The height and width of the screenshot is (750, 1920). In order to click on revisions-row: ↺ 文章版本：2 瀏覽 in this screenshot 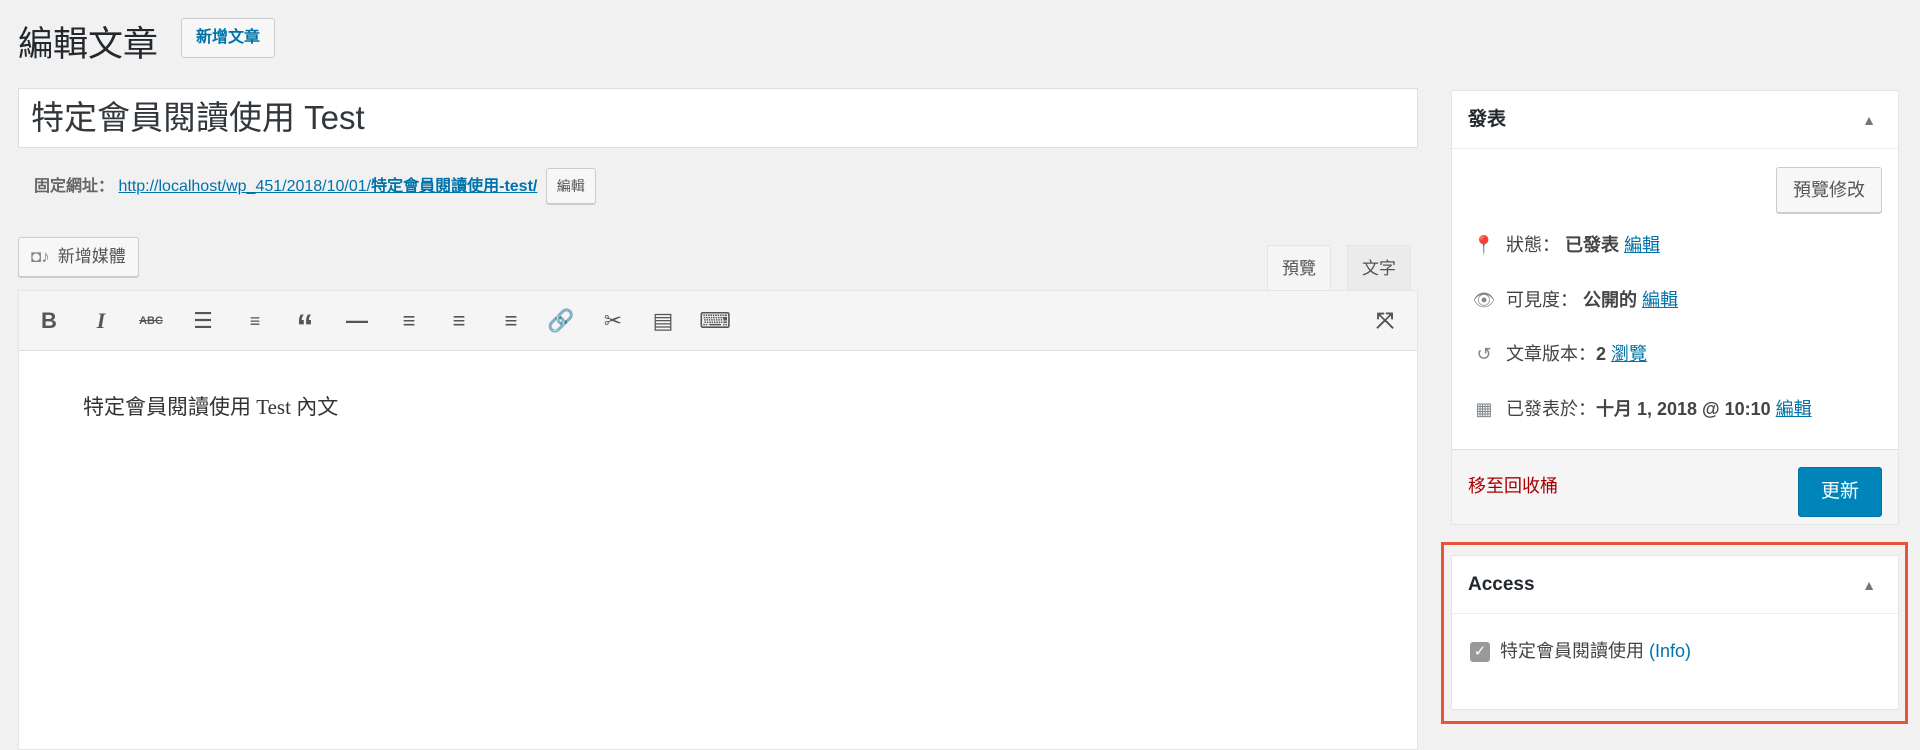, I will do `click(1558, 354)`.